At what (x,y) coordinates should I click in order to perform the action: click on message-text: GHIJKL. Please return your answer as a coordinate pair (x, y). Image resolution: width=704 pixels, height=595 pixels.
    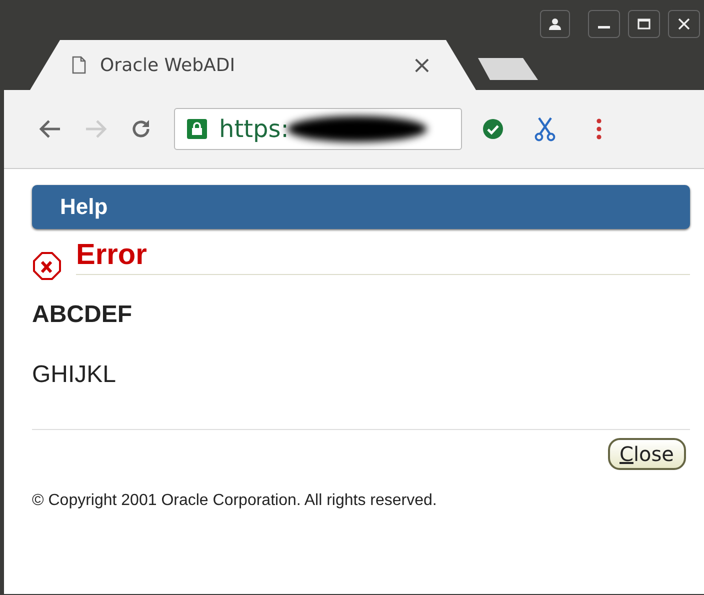
    Looking at the image, I should click on (75, 375).